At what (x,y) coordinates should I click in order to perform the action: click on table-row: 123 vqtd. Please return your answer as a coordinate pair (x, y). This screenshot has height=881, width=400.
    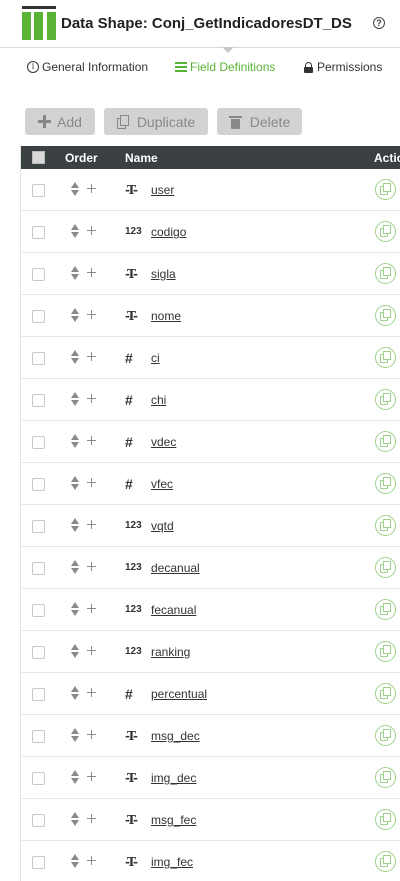
    Looking at the image, I should click on (210, 526).